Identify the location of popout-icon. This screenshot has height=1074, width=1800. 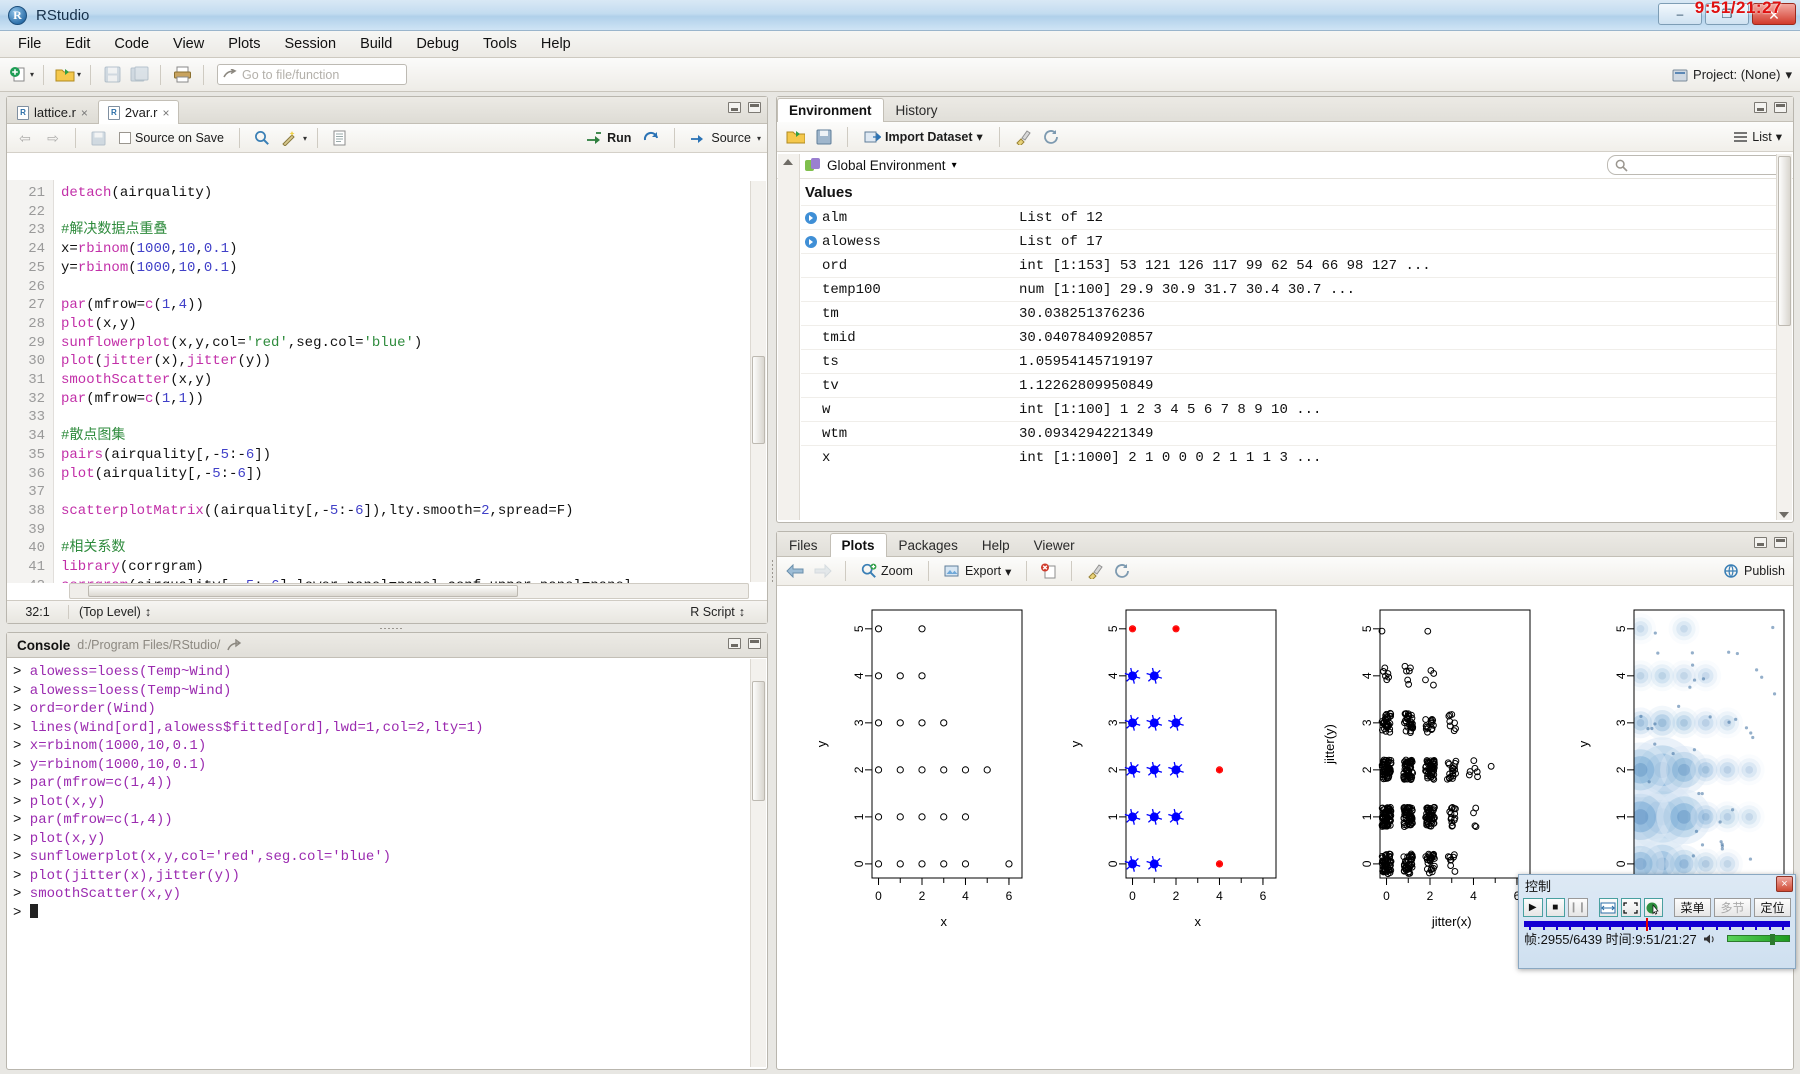
(234, 645).